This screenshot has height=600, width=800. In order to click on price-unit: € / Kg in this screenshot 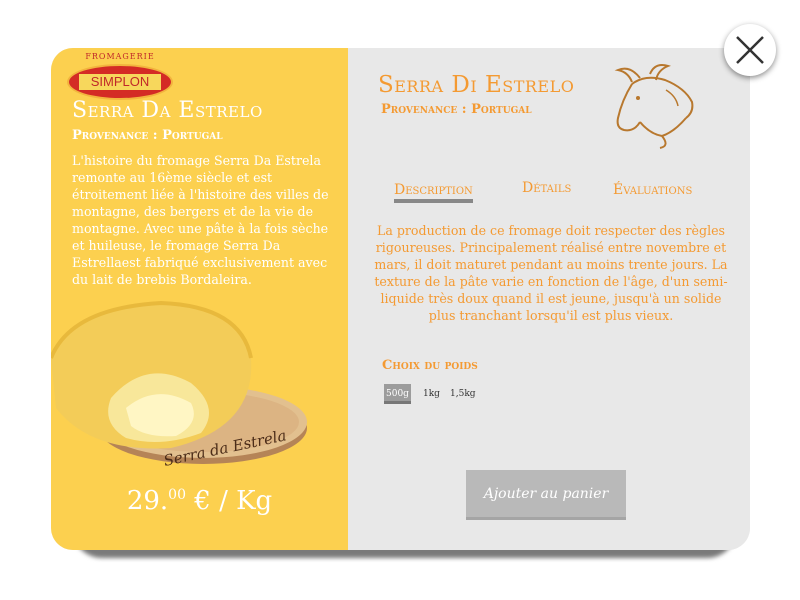, I will do `click(229, 501)`.